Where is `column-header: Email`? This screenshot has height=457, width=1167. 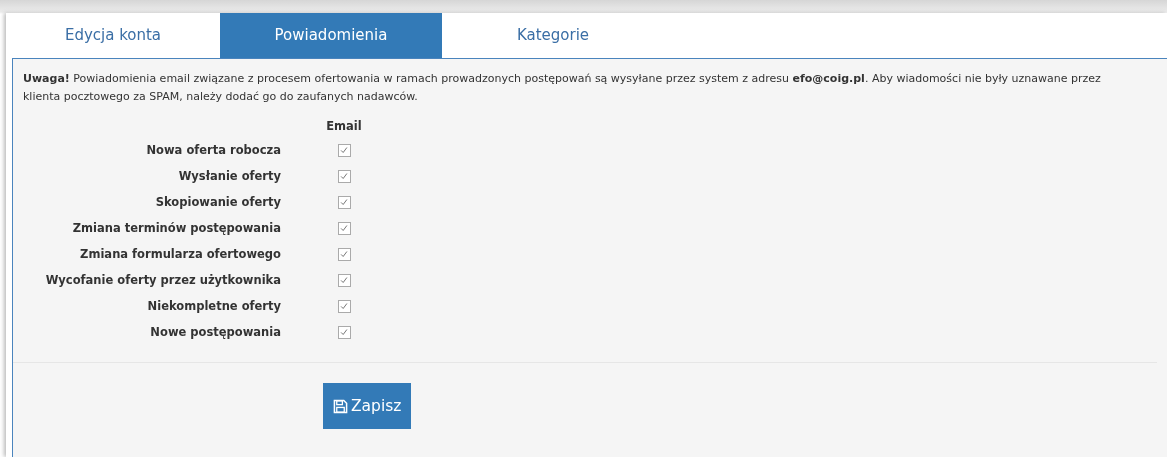 column-header: Email is located at coordinates (344, 126).